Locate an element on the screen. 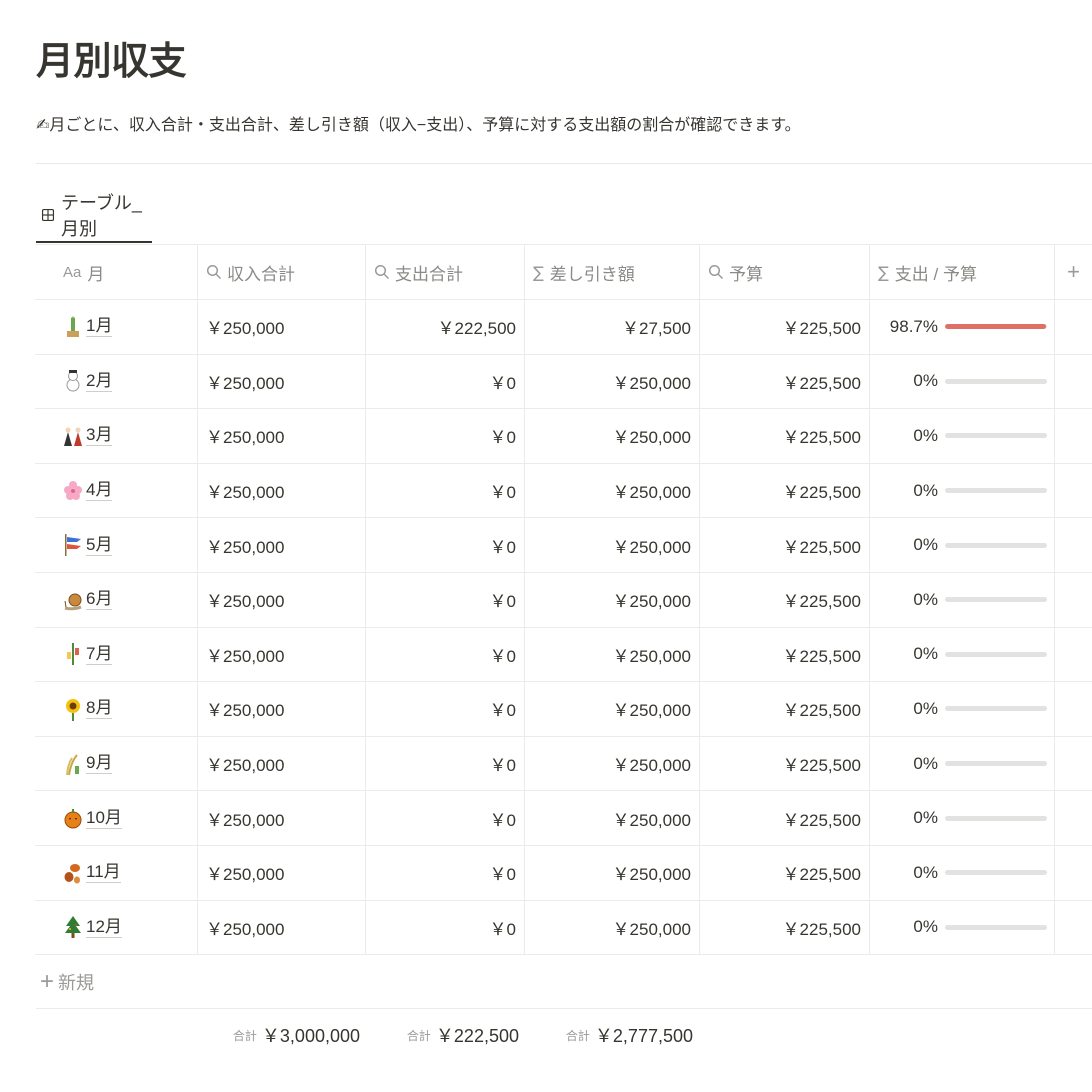 The width and height of the screenshot is (1092, 1092). month-cell: 3月 is located at coordinates (116, 436).